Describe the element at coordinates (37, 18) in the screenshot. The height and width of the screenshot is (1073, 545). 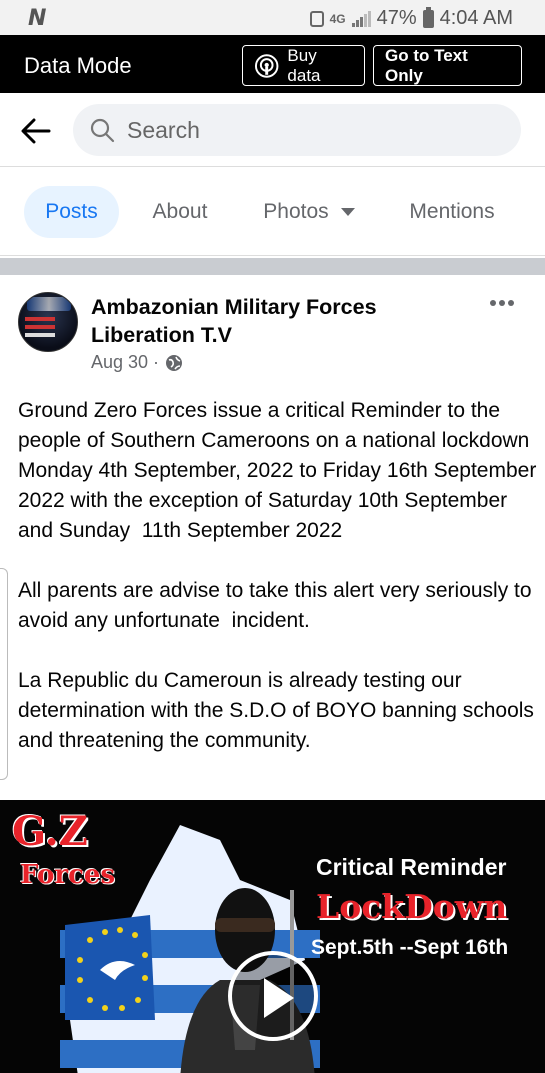
I see `carrier-icon: N` at that location.